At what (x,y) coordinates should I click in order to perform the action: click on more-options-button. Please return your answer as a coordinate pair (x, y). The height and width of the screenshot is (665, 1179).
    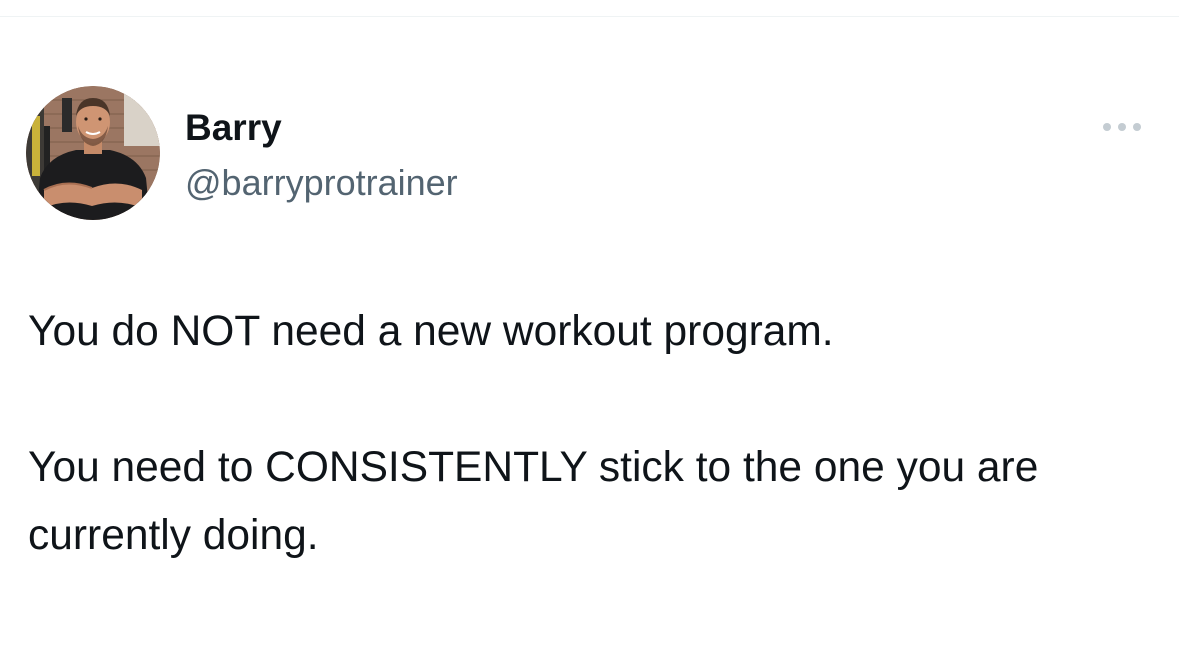
    Looking at the image, I should click on (1122, 127).